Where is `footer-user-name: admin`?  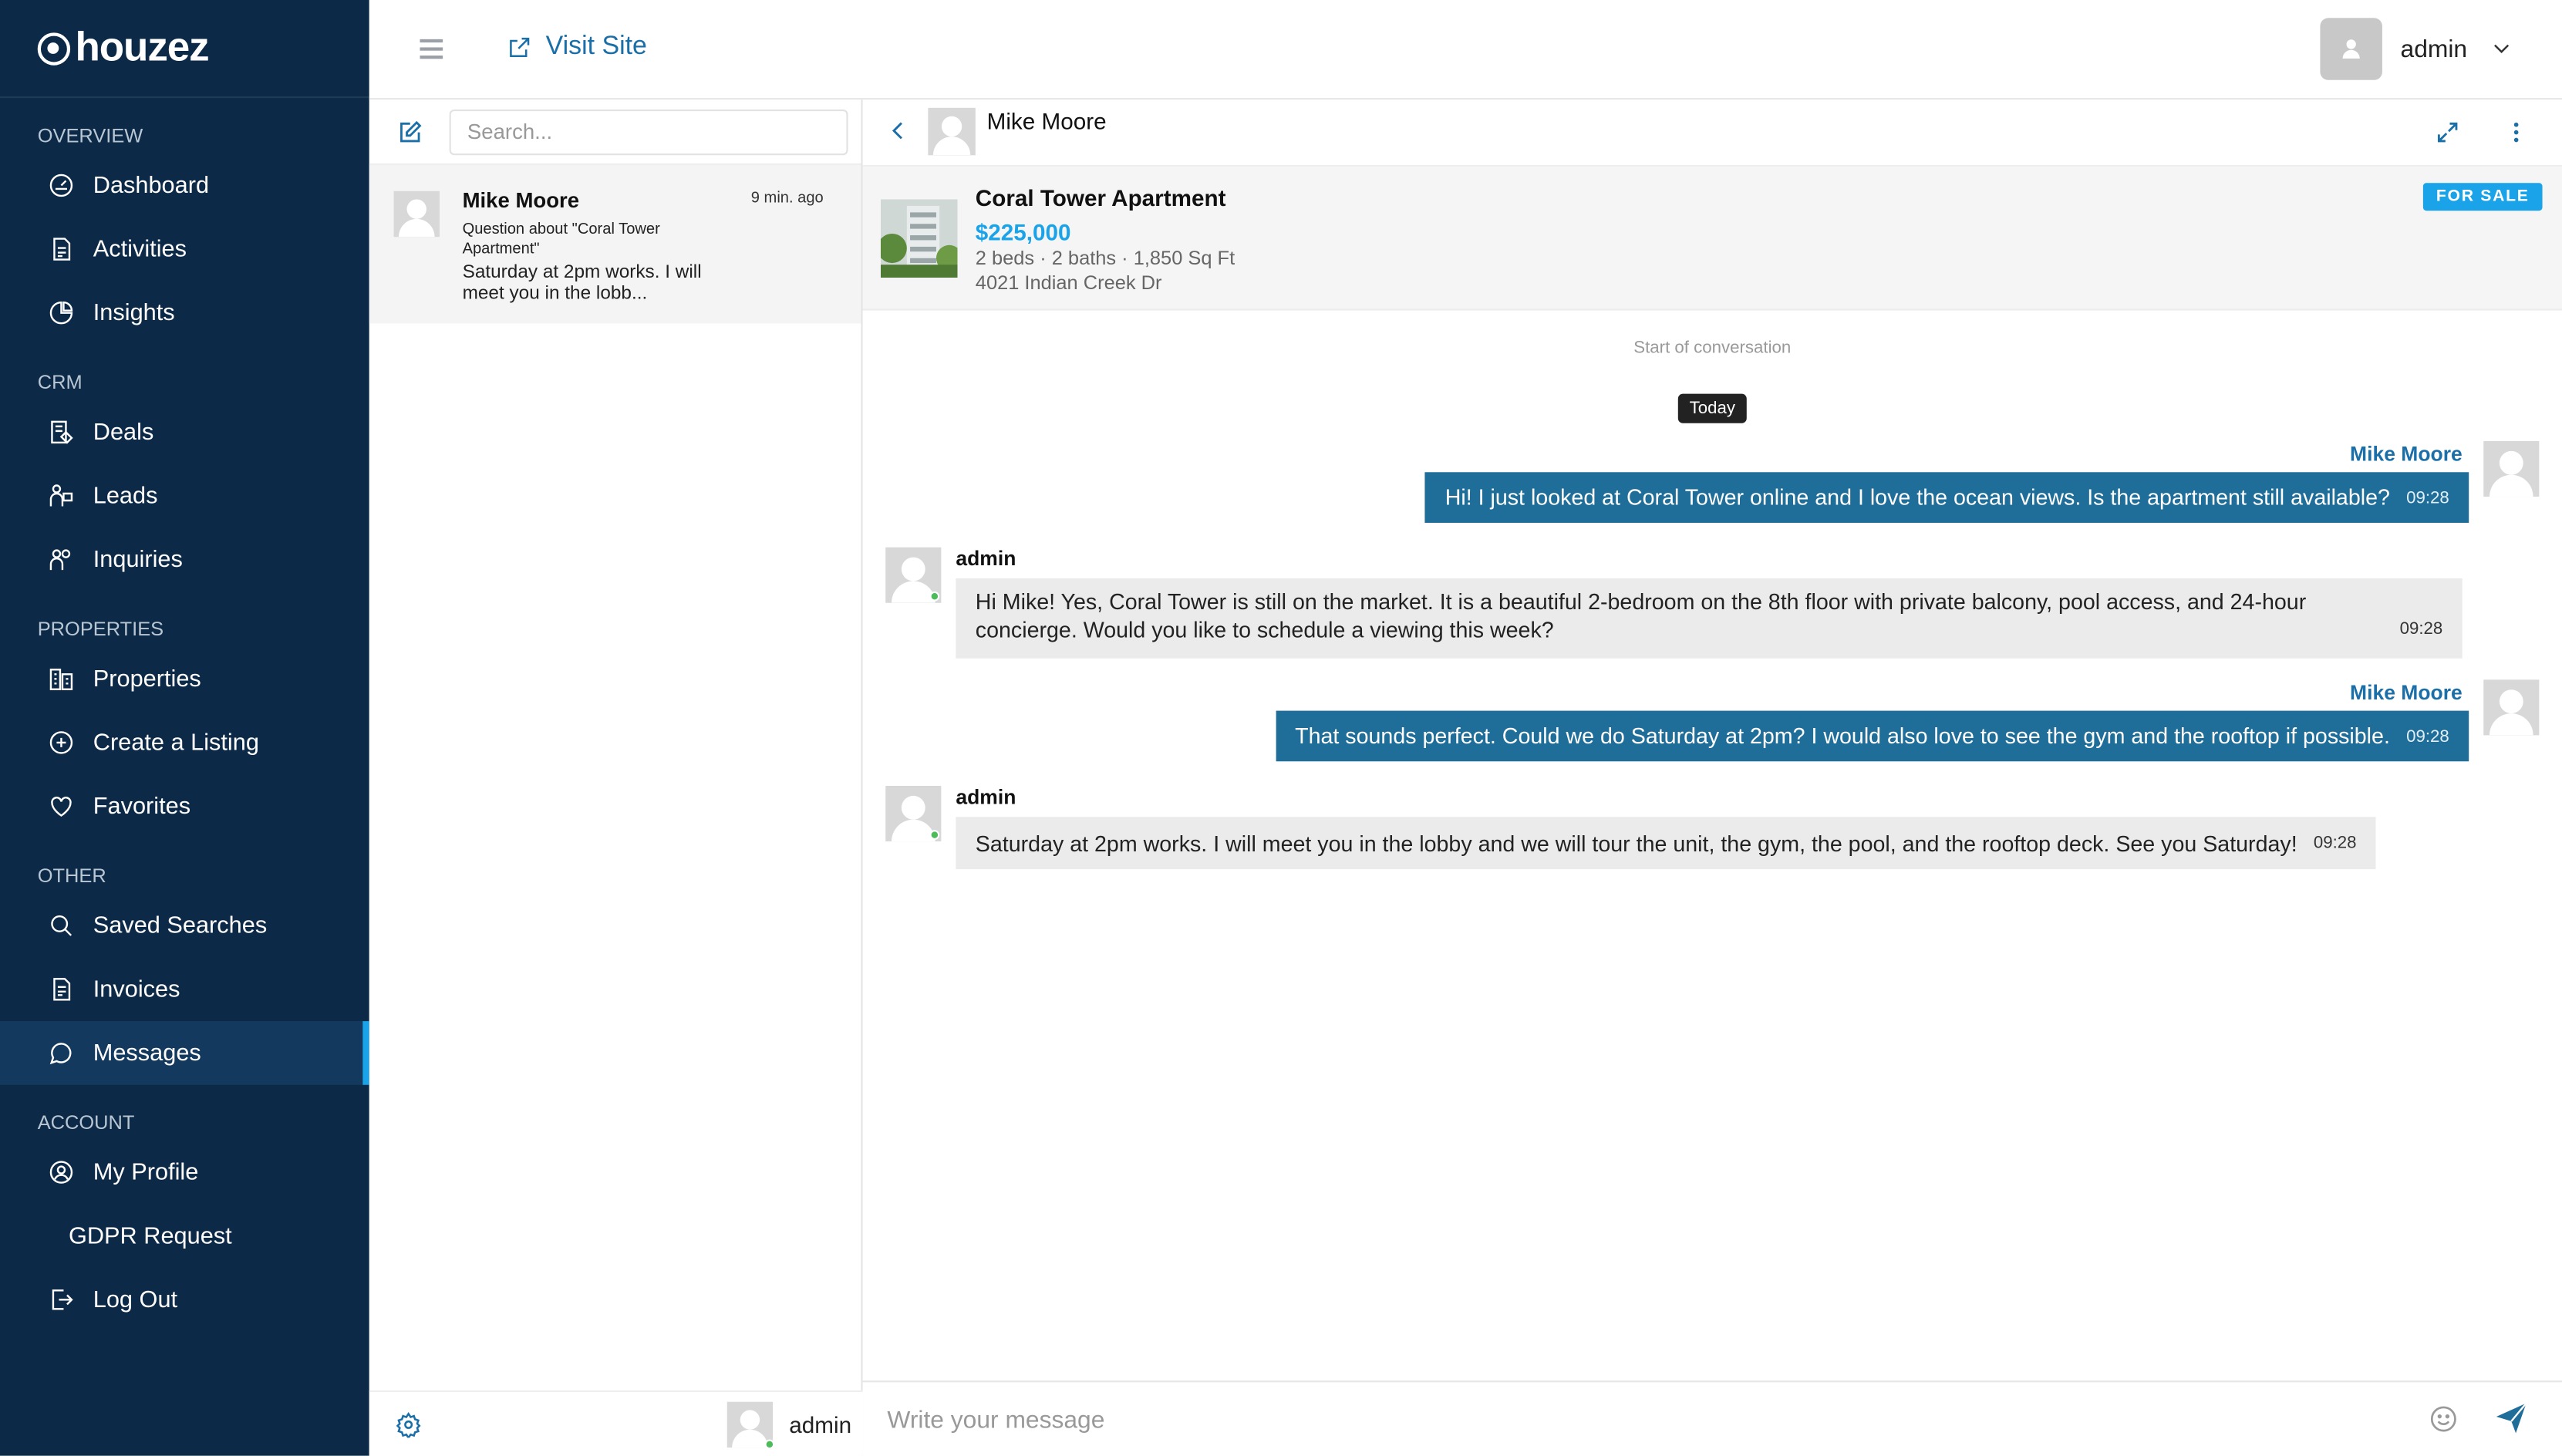 footer-user-name: admin is located at coordinates (820, 1425).